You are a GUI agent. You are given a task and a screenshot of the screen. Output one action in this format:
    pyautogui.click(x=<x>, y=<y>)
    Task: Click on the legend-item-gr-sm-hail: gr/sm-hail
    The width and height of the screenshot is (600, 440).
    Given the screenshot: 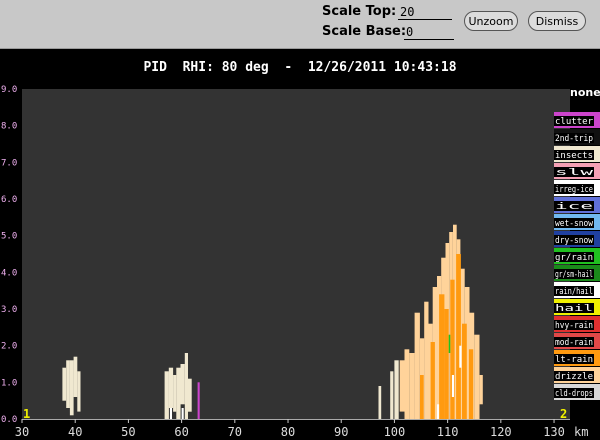 What is the action you would take?
    pyautogui.click(x=577, y=273)
    